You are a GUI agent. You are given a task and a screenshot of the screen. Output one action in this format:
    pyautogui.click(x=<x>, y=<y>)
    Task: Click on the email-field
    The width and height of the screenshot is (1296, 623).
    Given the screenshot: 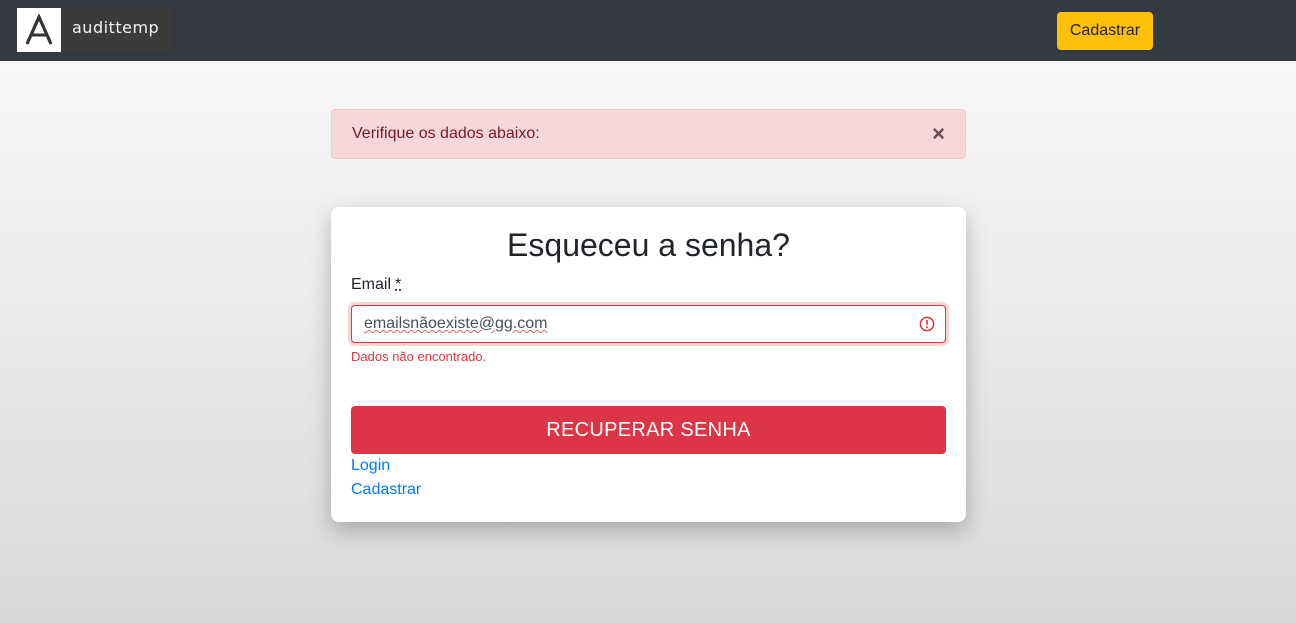 What is the action you would take?
    pyautogui.click(x=648, y=324)
    